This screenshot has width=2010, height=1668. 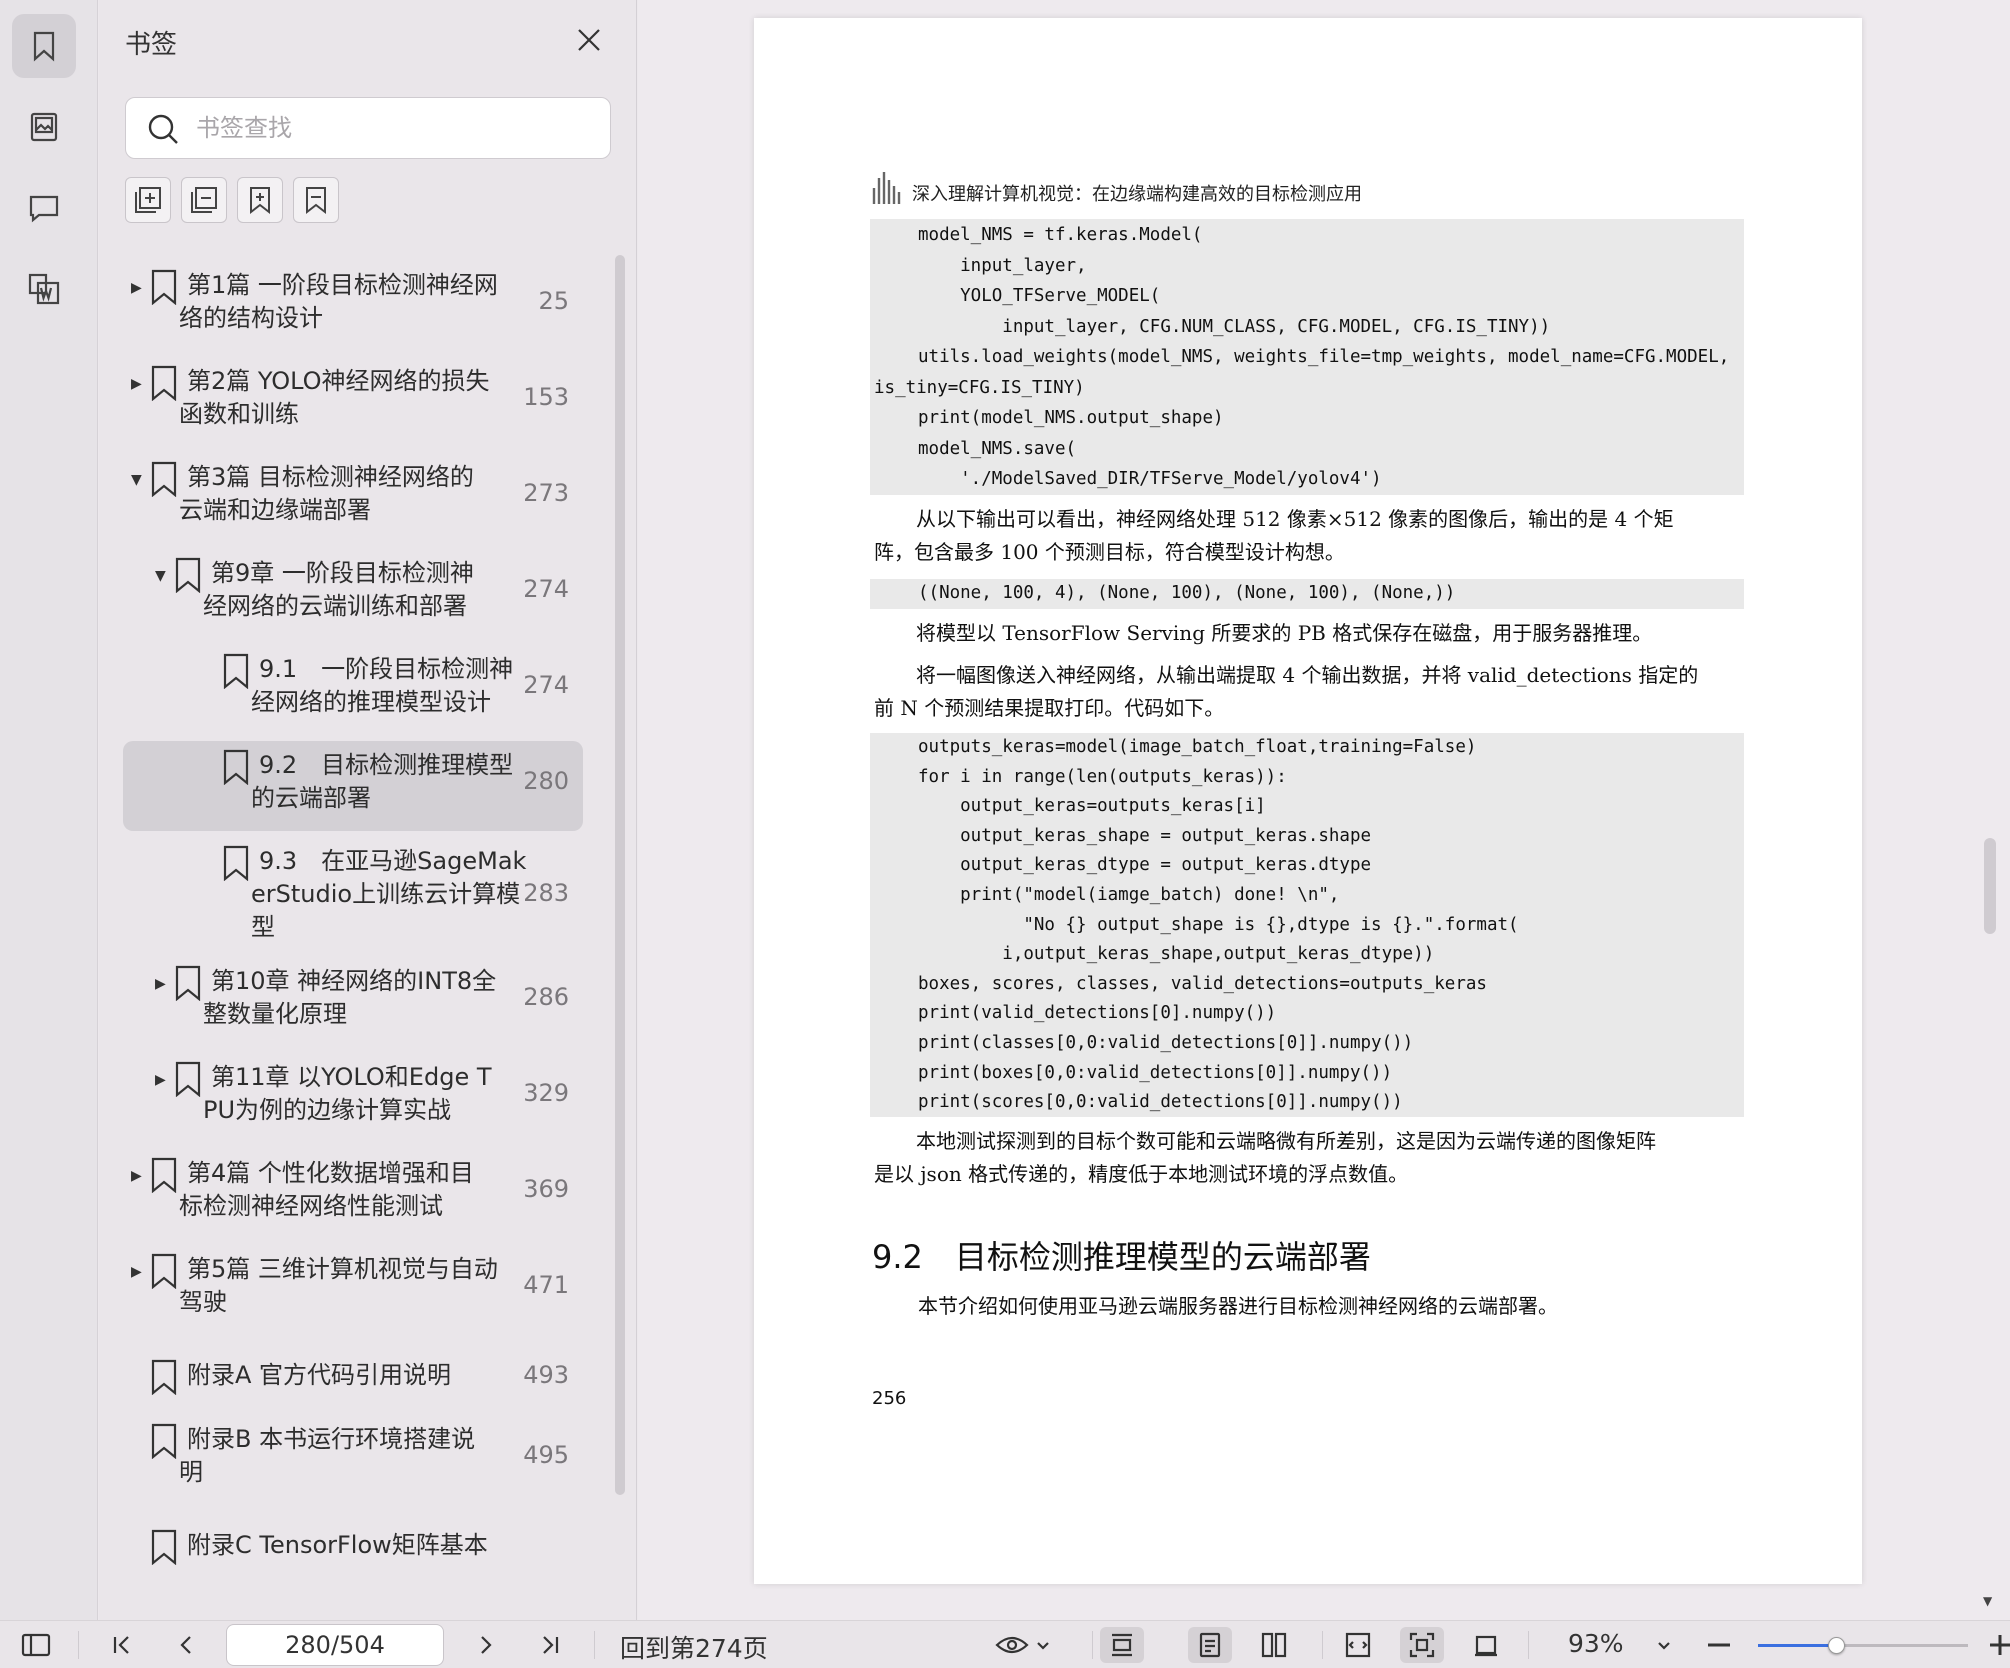 I want to click on bookmark-item: ▶ 第5篇 三维计算机视觉与自动 驾驶 471, so click(x=353, y=1290).